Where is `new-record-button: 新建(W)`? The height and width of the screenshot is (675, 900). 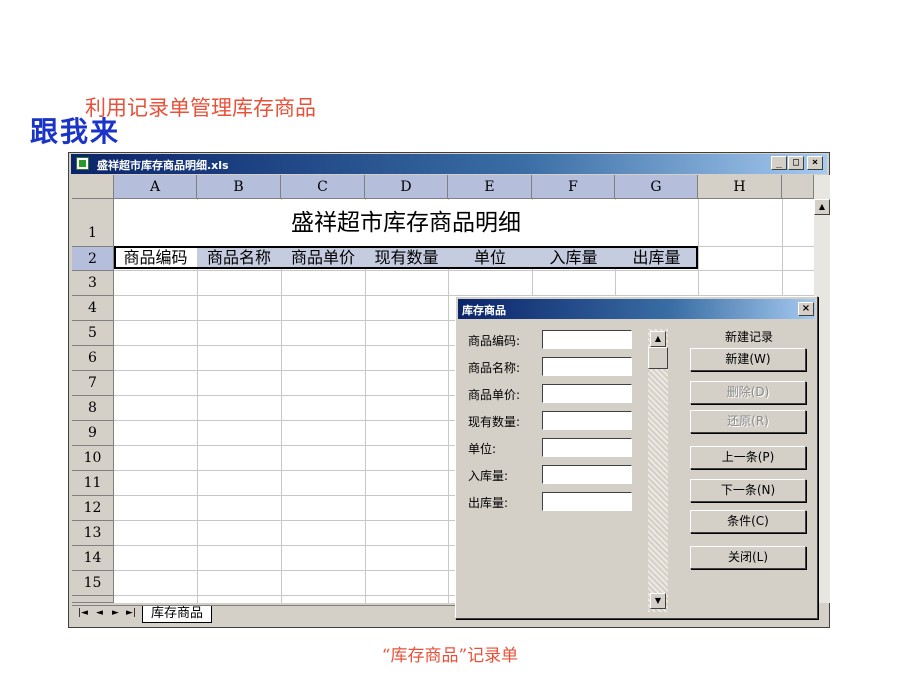
new-record-button: 新建(W) is located at coordinates (748, 359).